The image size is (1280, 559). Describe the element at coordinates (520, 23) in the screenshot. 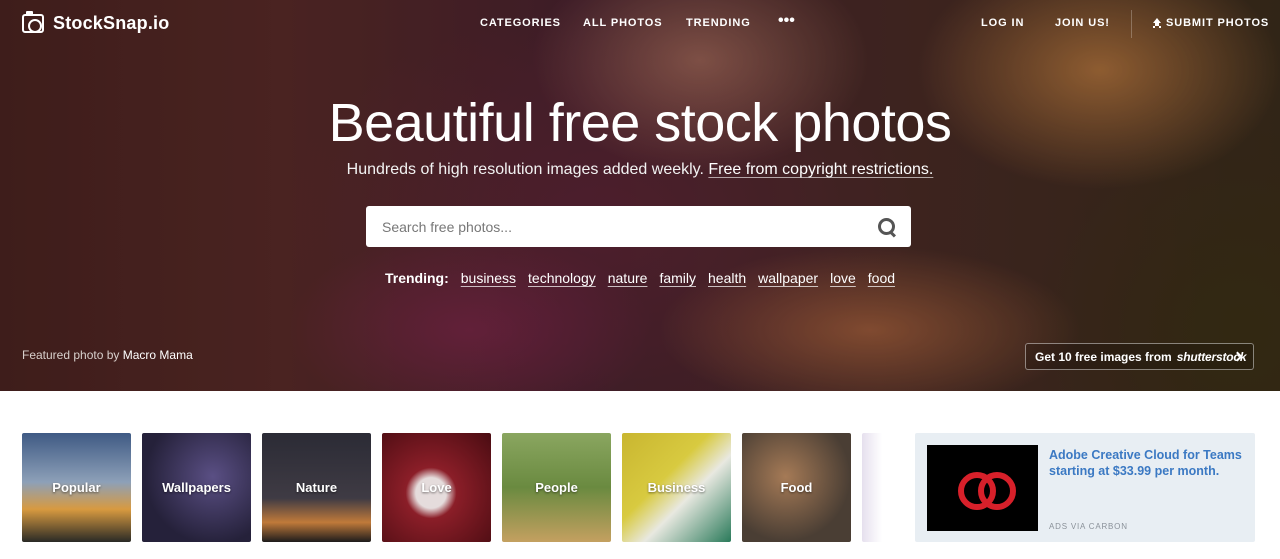

I see `nav-categories: CATEGORIES` at that location.